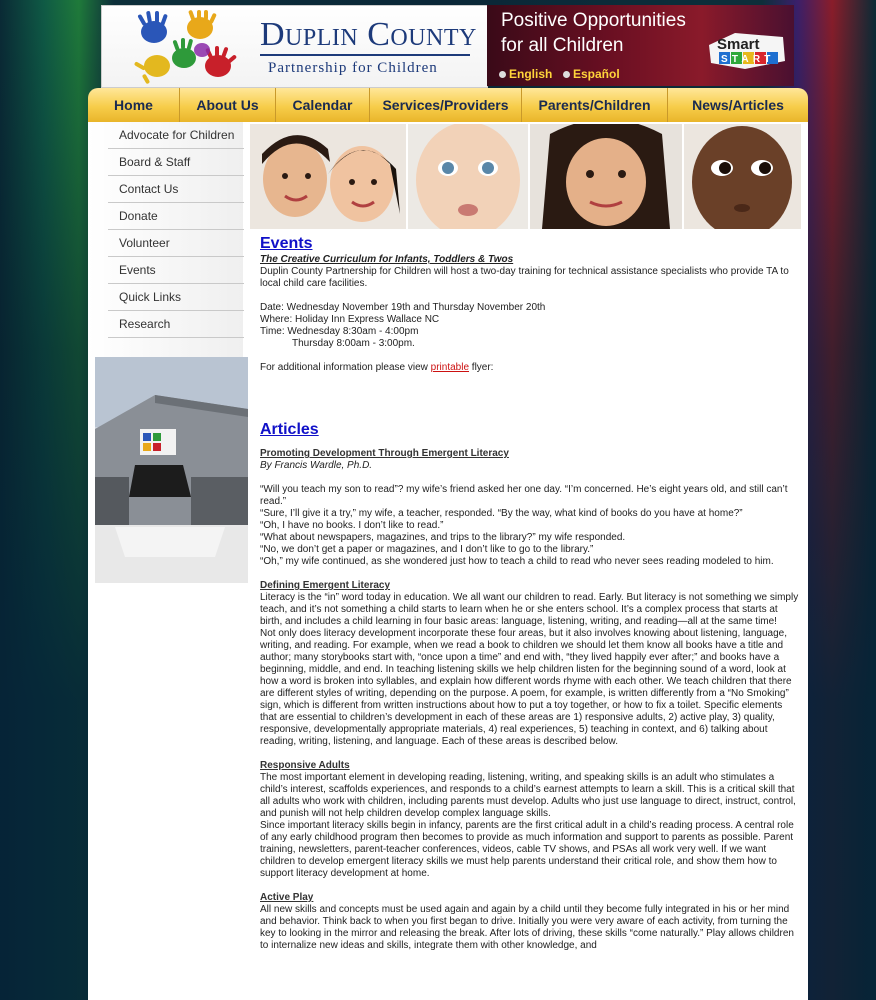 Image resolution: width=876 pixels, height=1000 pixels. What do you see at coordinates (134, 105) in the screenshot?
I see `nav-home: Home` at bounding box center [134, 105].